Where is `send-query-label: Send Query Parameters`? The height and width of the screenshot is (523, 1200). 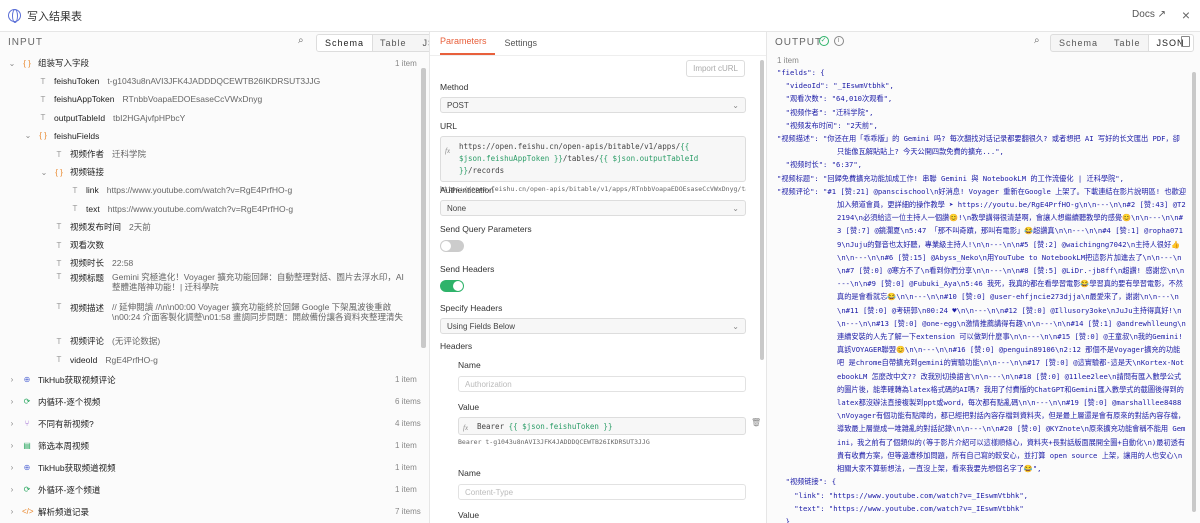
send-query-label: Send Query Parameters is located at coordinates (486, 229).